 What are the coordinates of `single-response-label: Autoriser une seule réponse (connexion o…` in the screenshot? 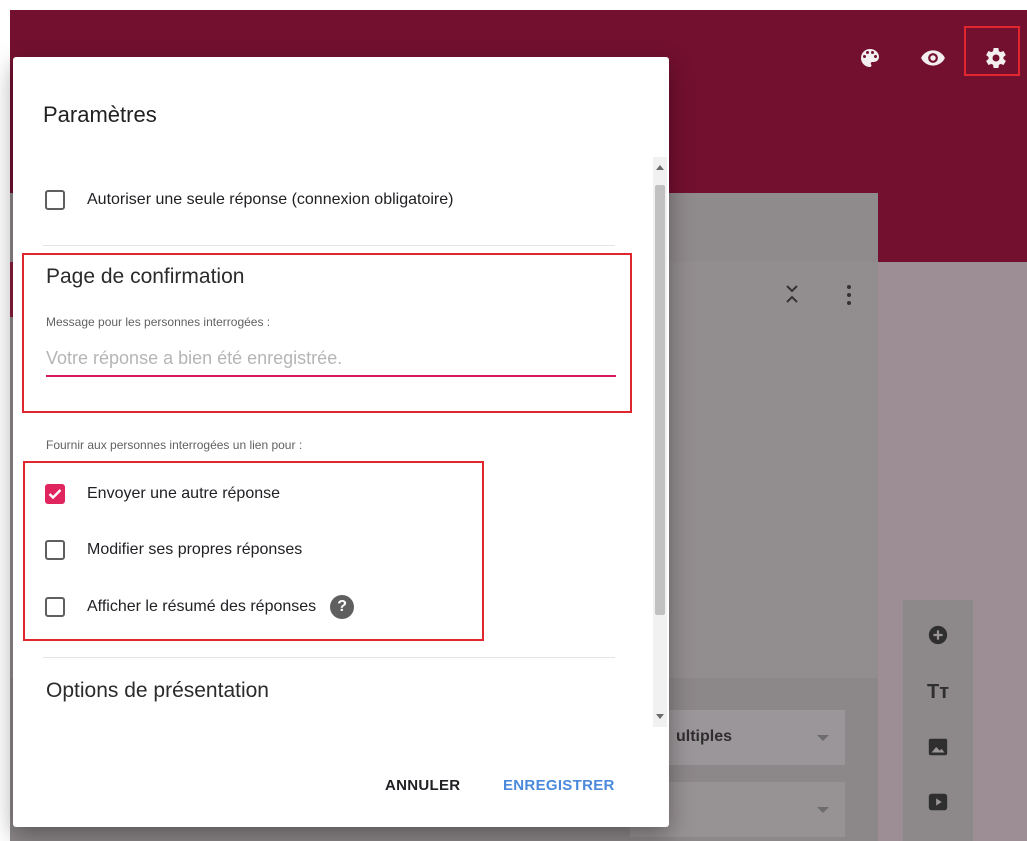 It's located at (270, 199).